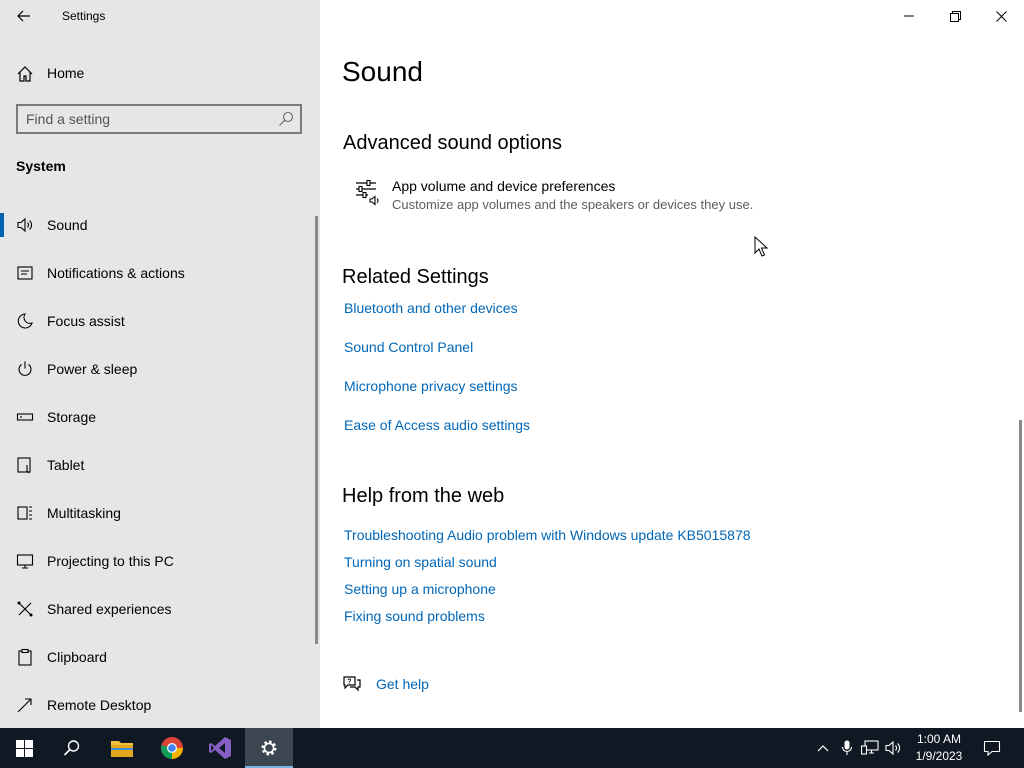 Image resolution: width=1024 pixels, height=768 pixels. I want to click on network-icon, so click(870, 747).